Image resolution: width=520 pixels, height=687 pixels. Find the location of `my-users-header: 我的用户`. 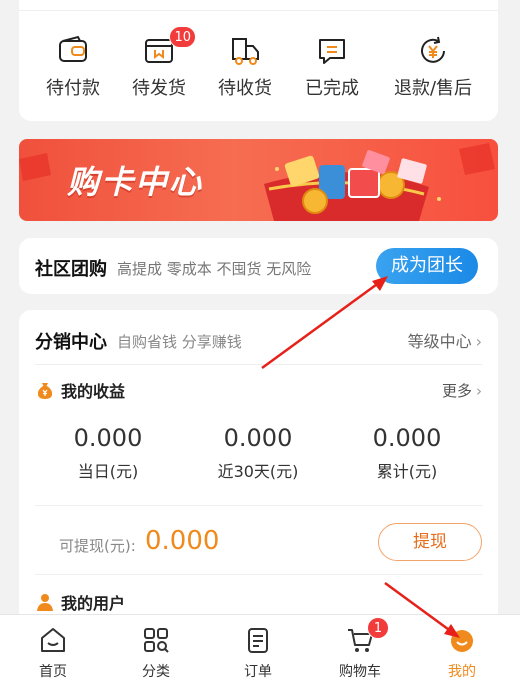

my-users-header: 我的用户 is located at coordinates (80, 602).